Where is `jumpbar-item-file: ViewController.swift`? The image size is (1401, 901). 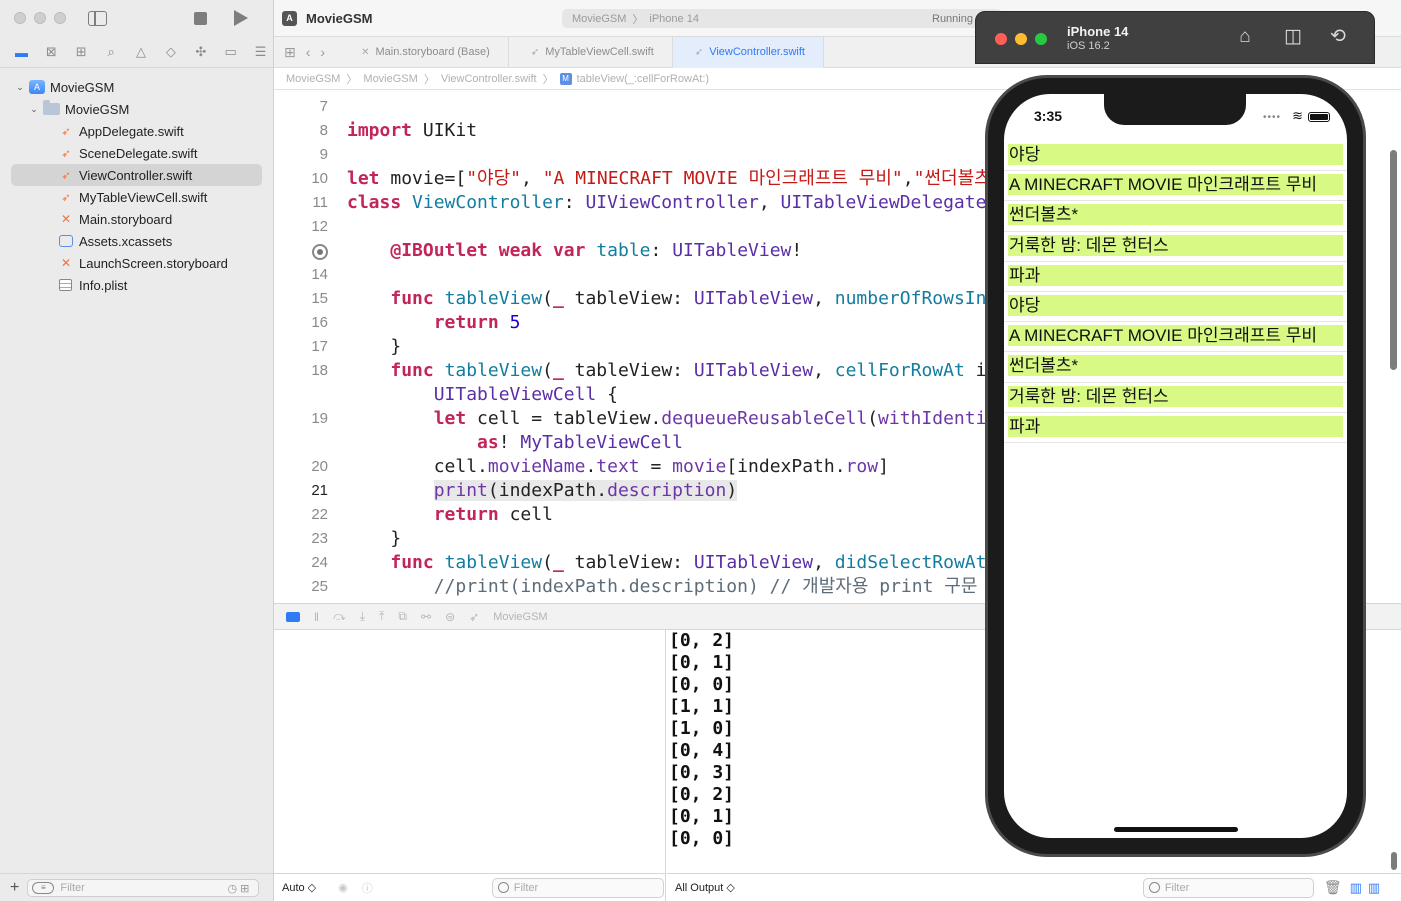
jumpbar-item-file: ViewController.swift is located at coordinates (489, 79).